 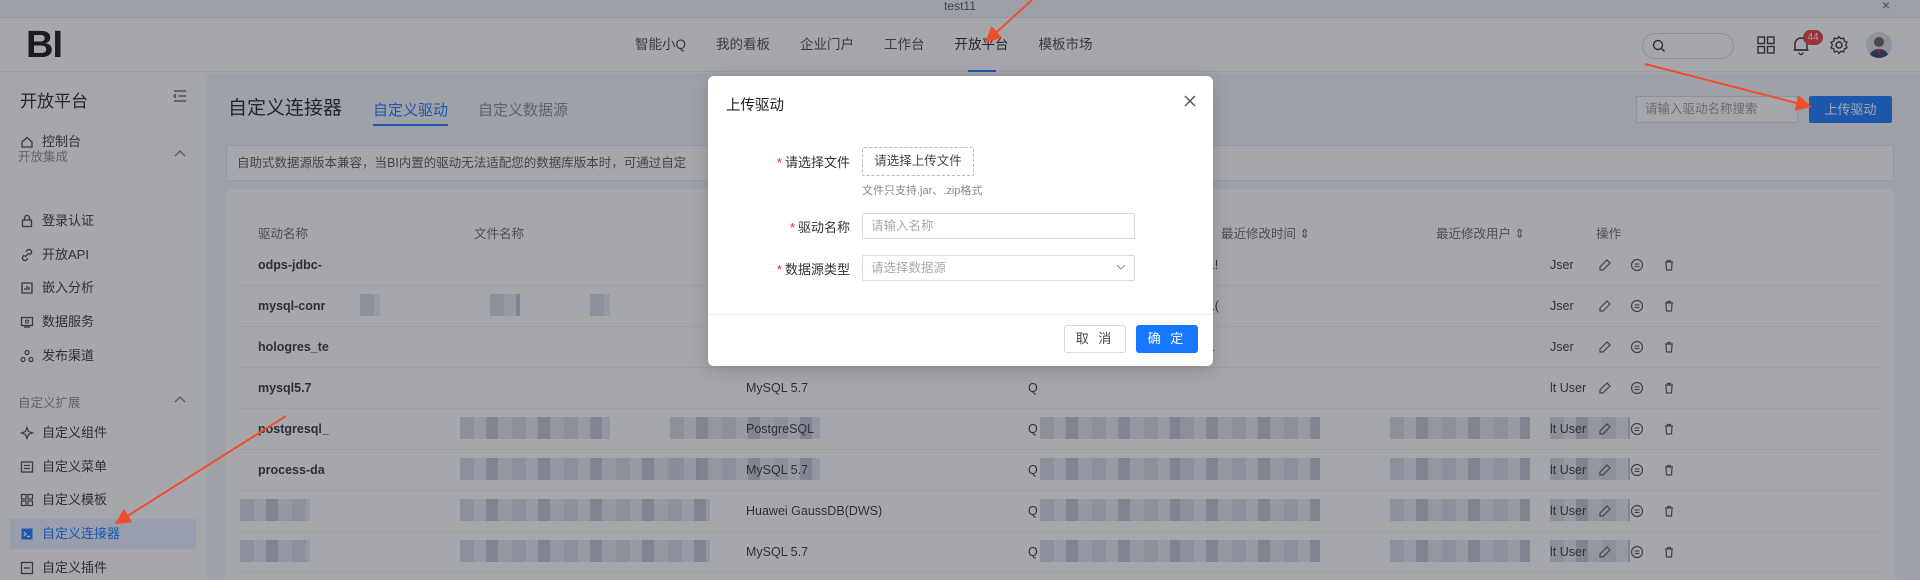 What do you see at coordinates (200, 470) in the screenshot?
I see `annotation-arrow-left` at bounding box center [200, 470].